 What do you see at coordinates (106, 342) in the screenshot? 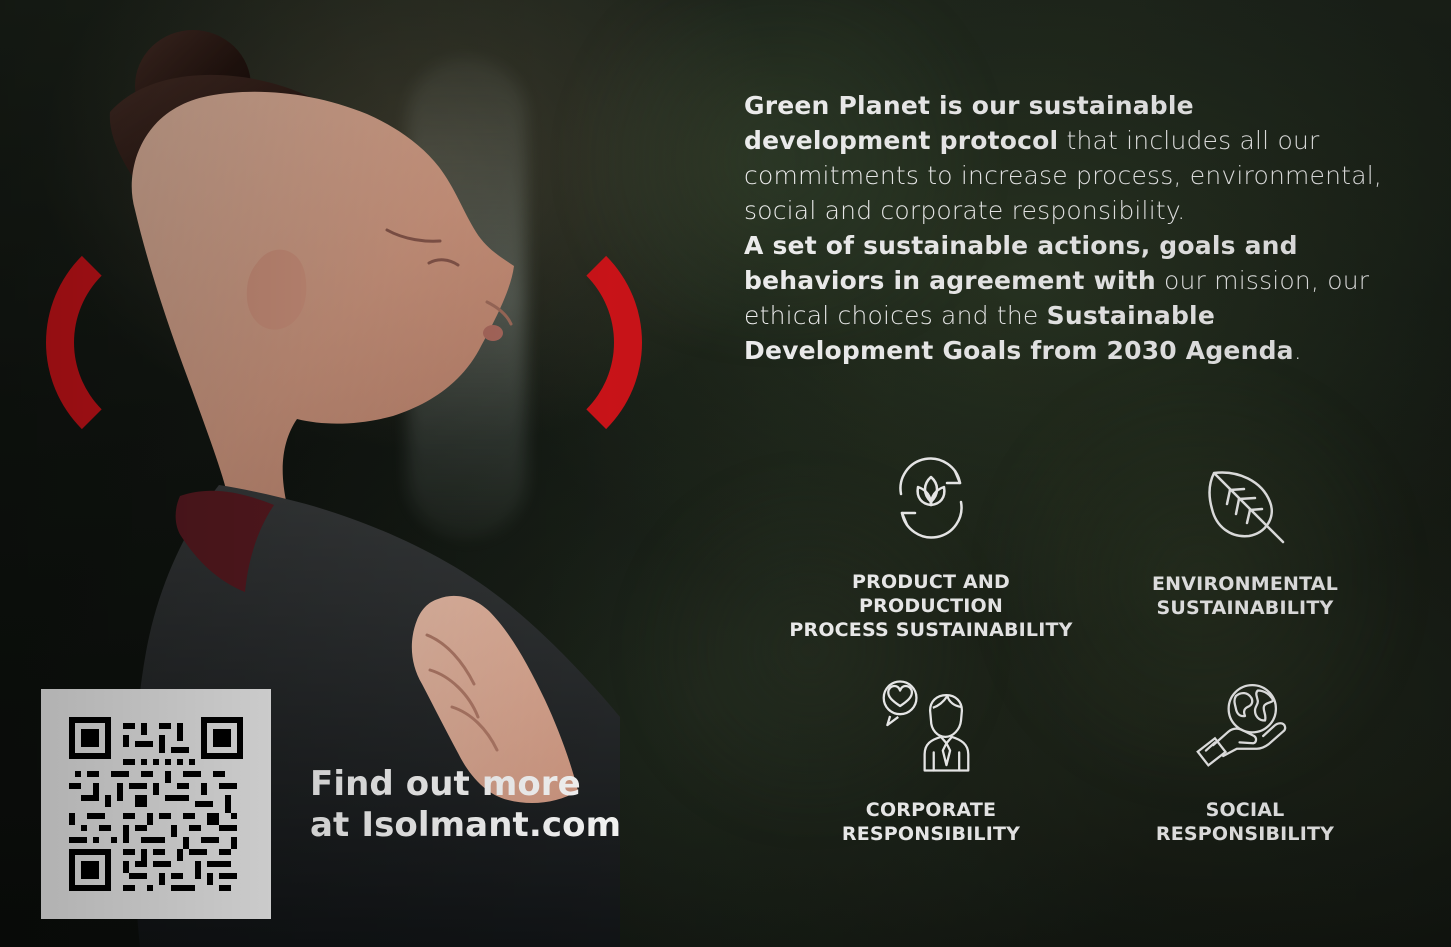
I see `red-arc-left` at bounding box center [106, 342].